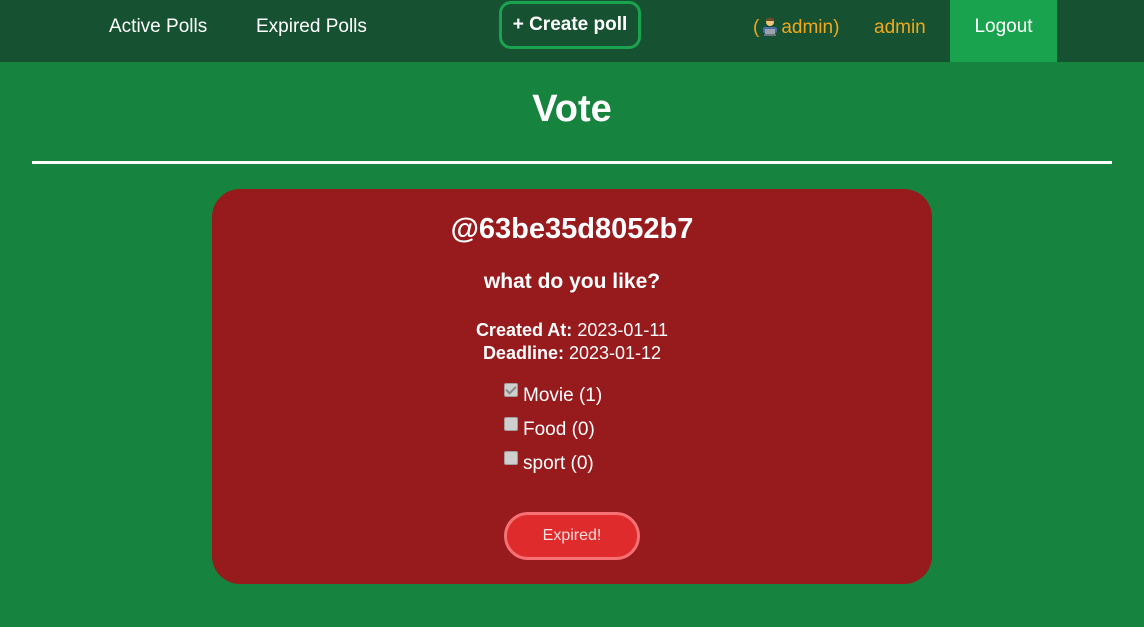  I want to click on option-label: Movie (1), so click(563, 395).